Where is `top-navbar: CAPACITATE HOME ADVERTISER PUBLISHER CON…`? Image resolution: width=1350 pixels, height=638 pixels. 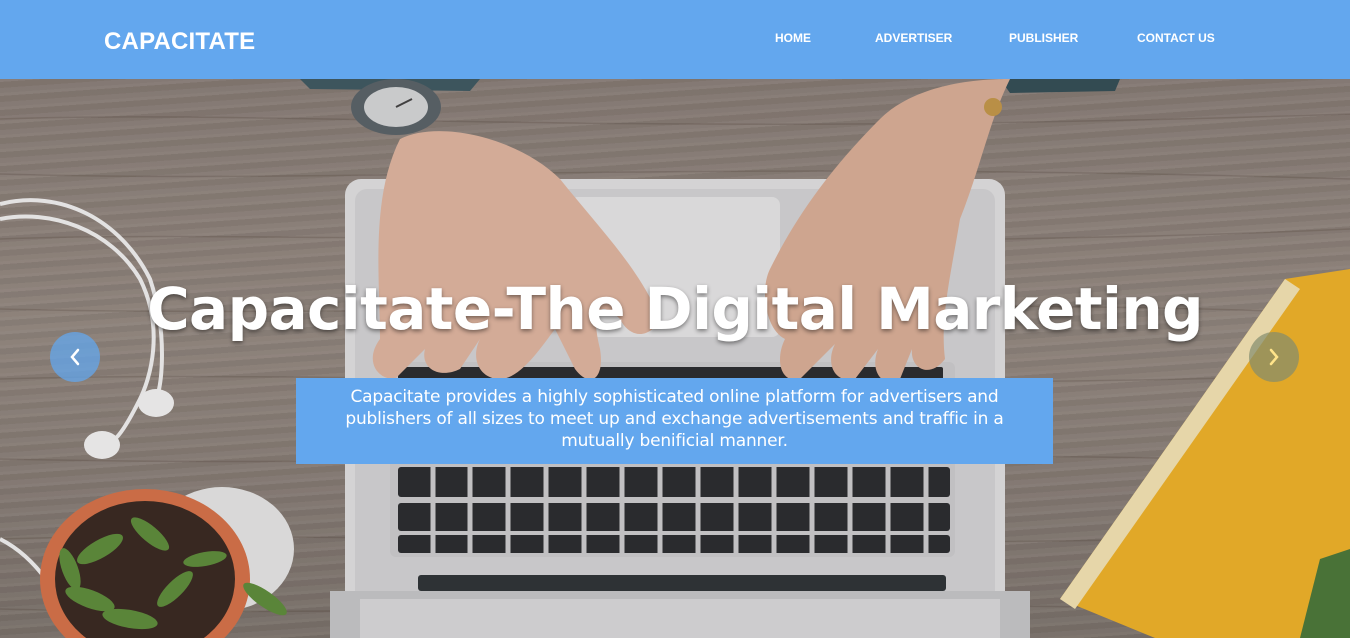 top-navbar: CAPACITATE HOME ADVERTISER PUBLISHER CON… is located at coordinates (675, 39).